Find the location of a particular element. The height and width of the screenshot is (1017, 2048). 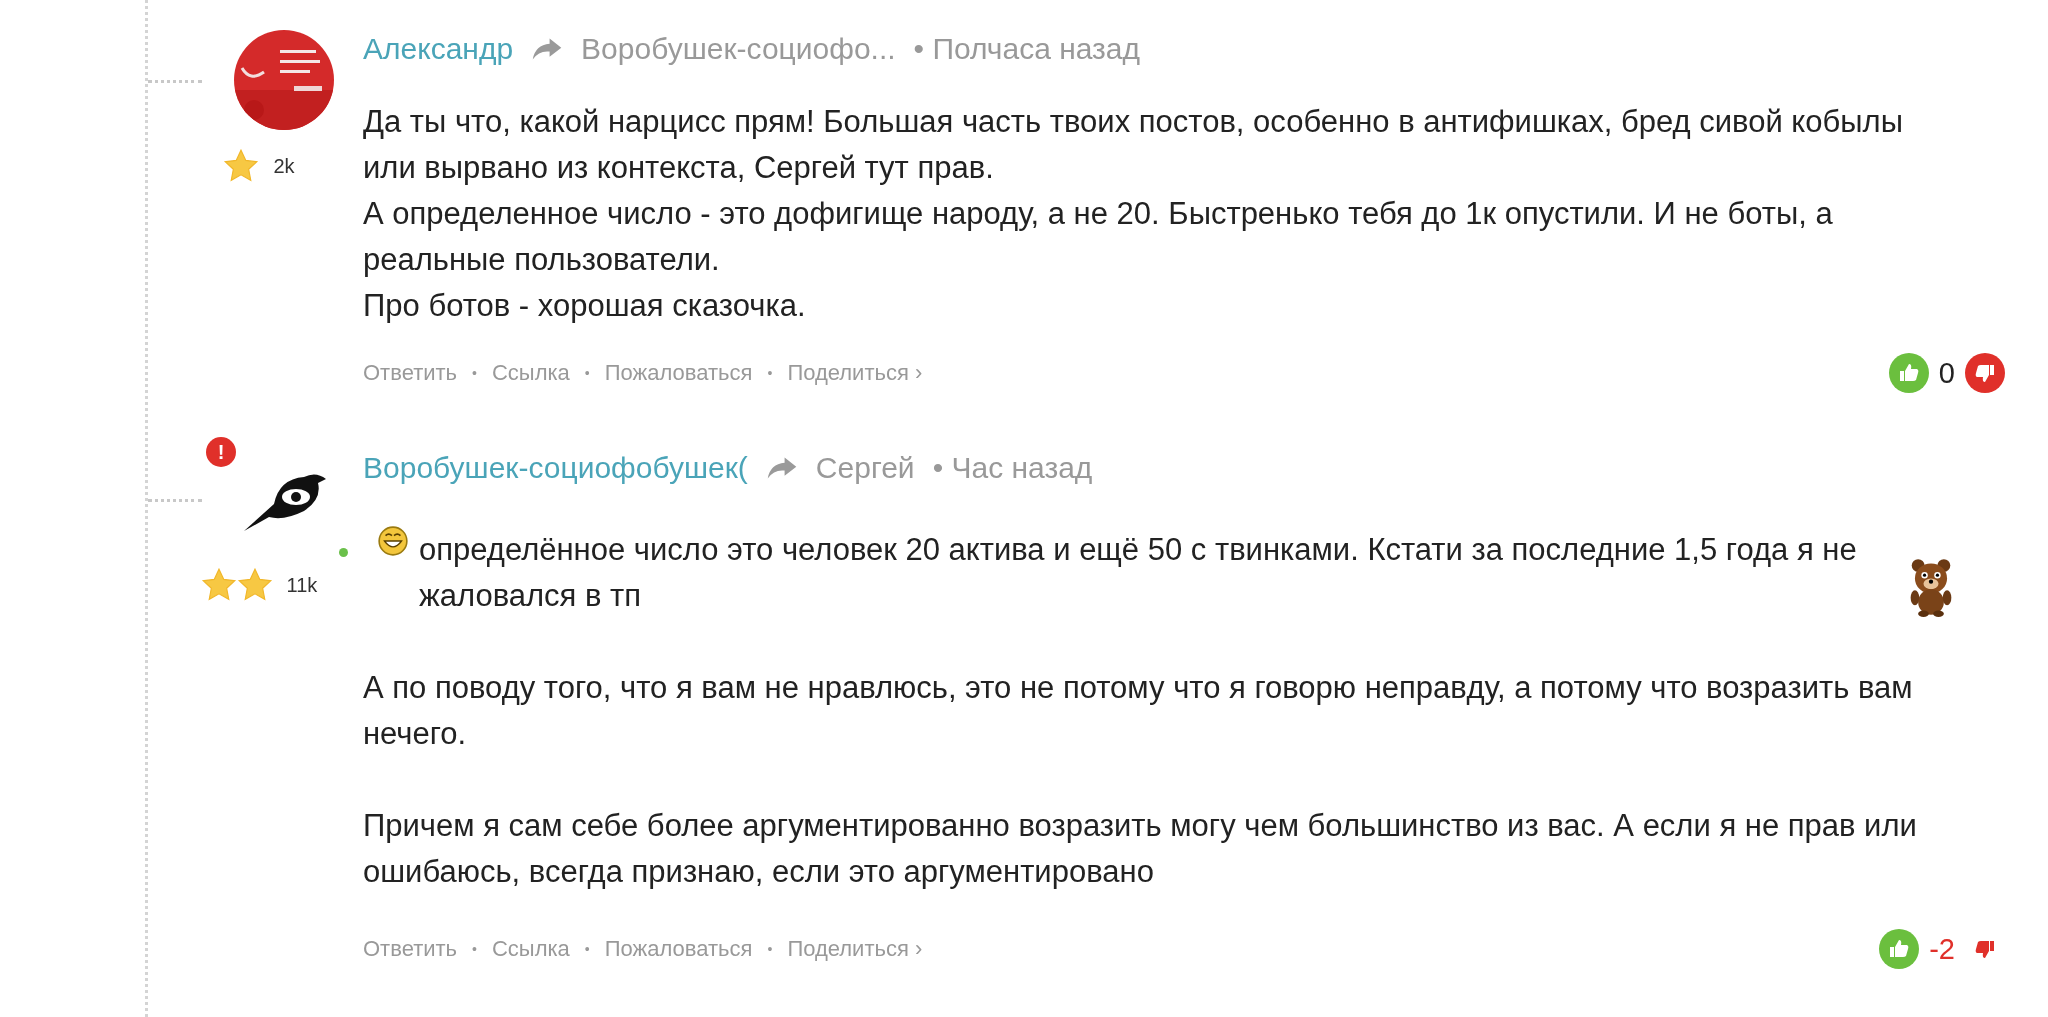

comment-text: Про ботов - хорошая сказочка. is located at coordinates (584, 306).